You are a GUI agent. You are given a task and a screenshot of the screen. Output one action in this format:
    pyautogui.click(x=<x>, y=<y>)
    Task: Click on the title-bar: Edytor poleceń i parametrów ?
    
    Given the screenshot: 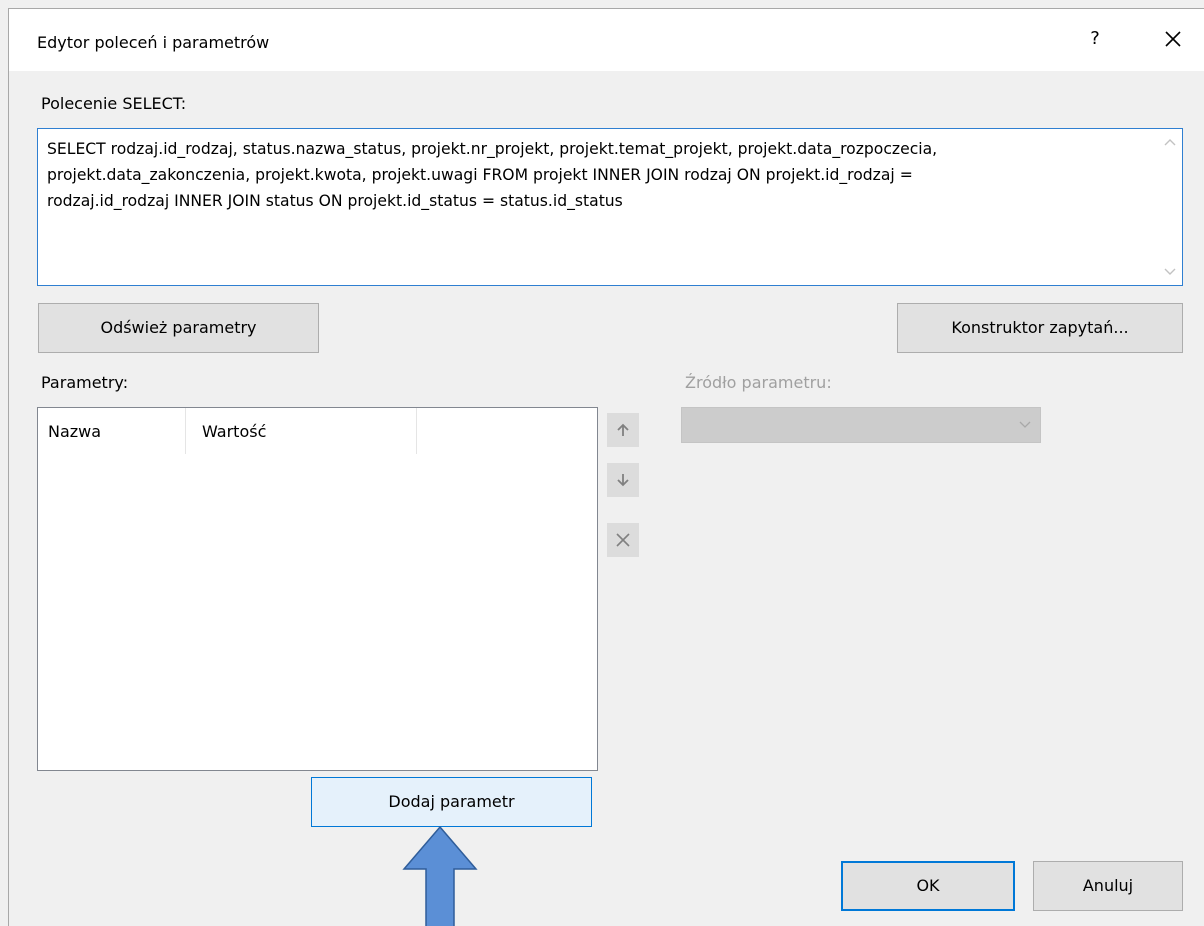 What is the action you would take?
    pyautogui.click(x=606, y=40)
    